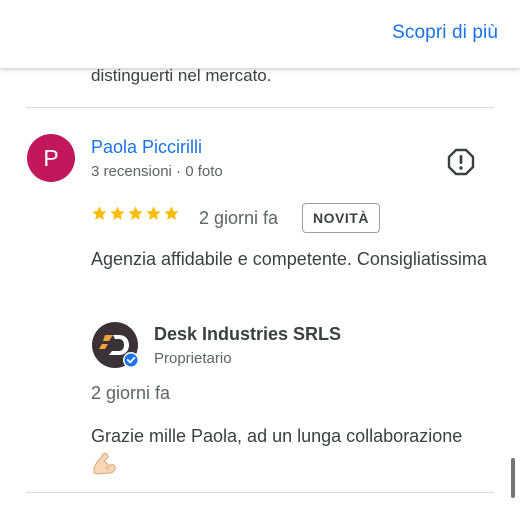 The height and width of the screenshot is (520, 520). What do you see at coordinates (247, 334) in the screenshot?
I see `owner-name: Desk Industries SRLS` at bounding box center [247, 334].